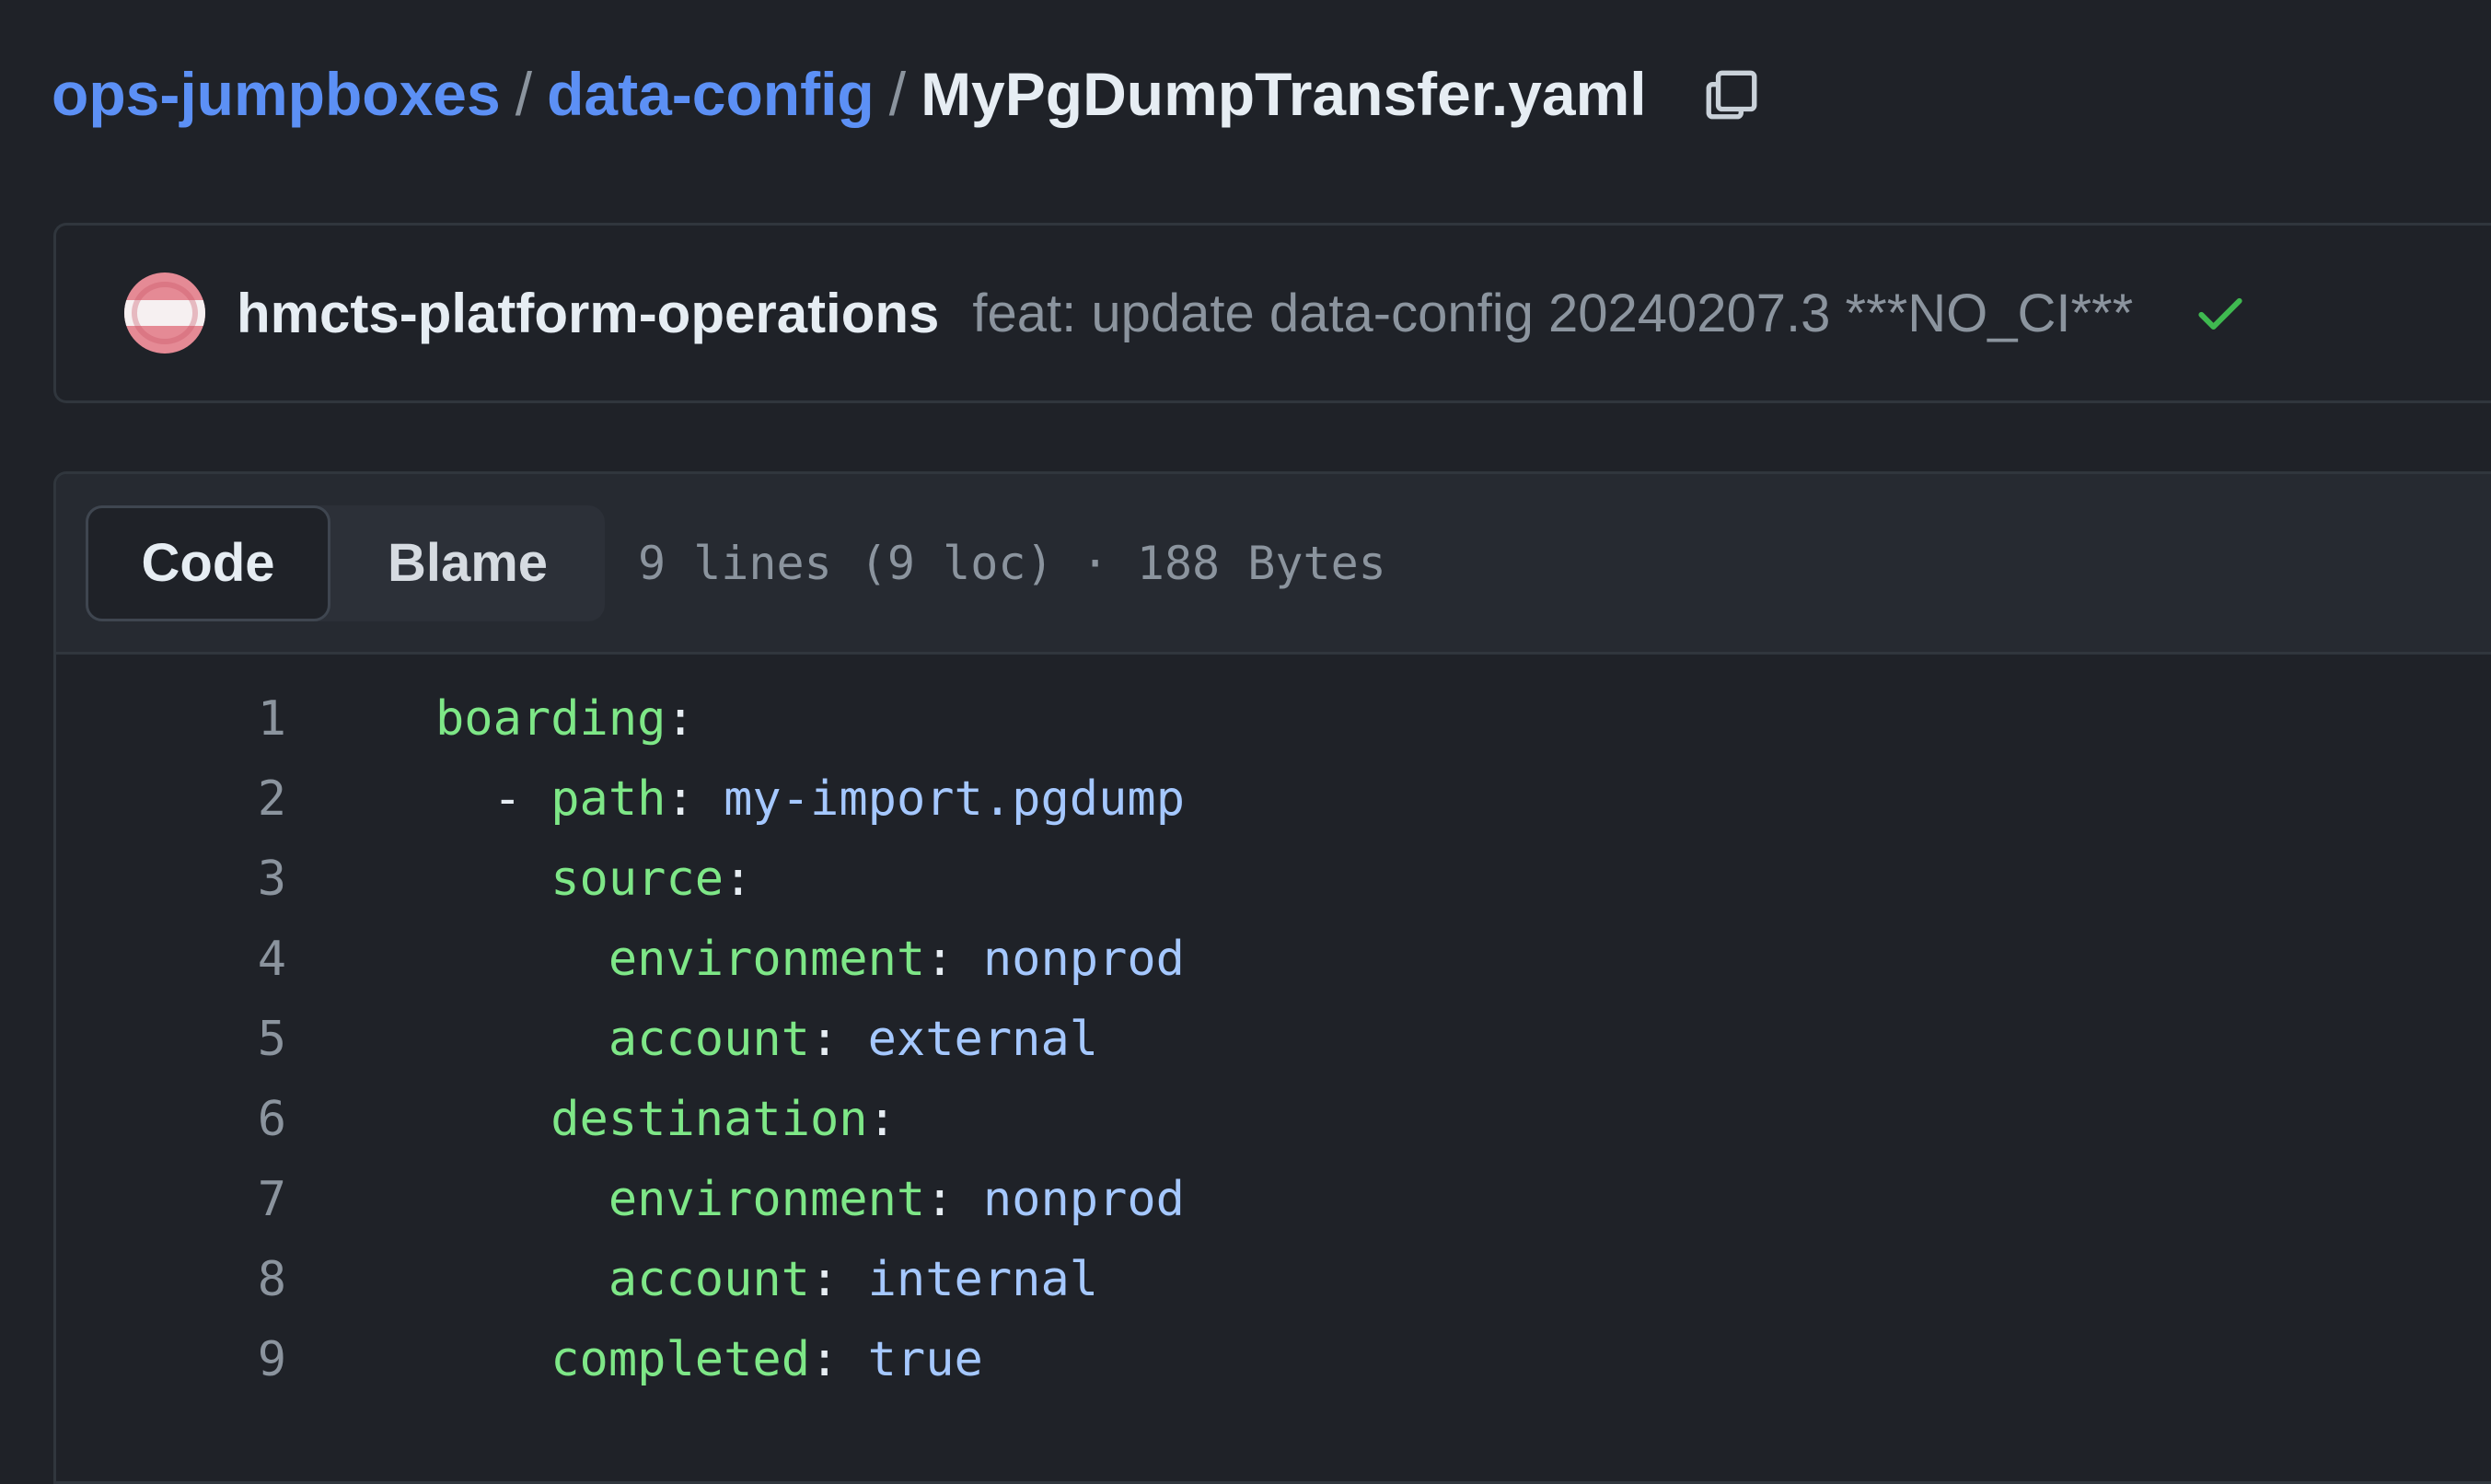  I want to click on line-number: 2, so click(171, 799).